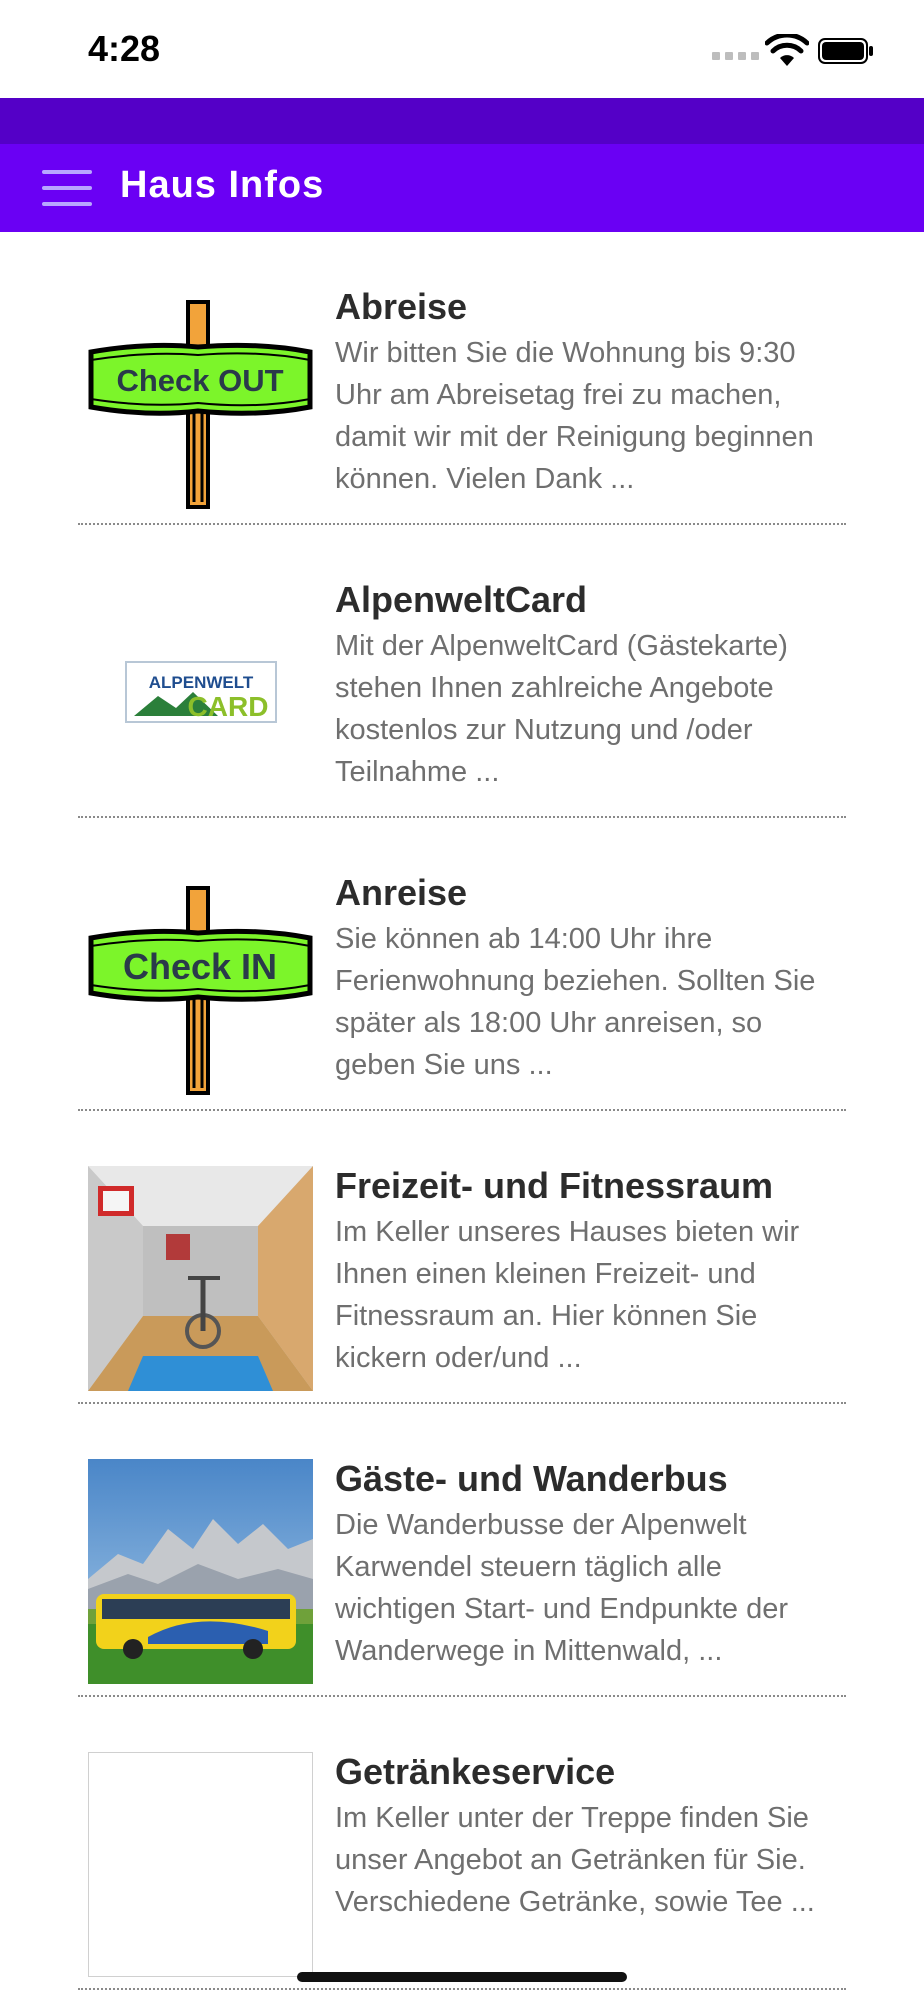 This screenshot has height=2000, width=924. What do you see at coordinates (462, 1977) in the screenshot?
I see `home-indicator` at bounding box center [462, 1977].